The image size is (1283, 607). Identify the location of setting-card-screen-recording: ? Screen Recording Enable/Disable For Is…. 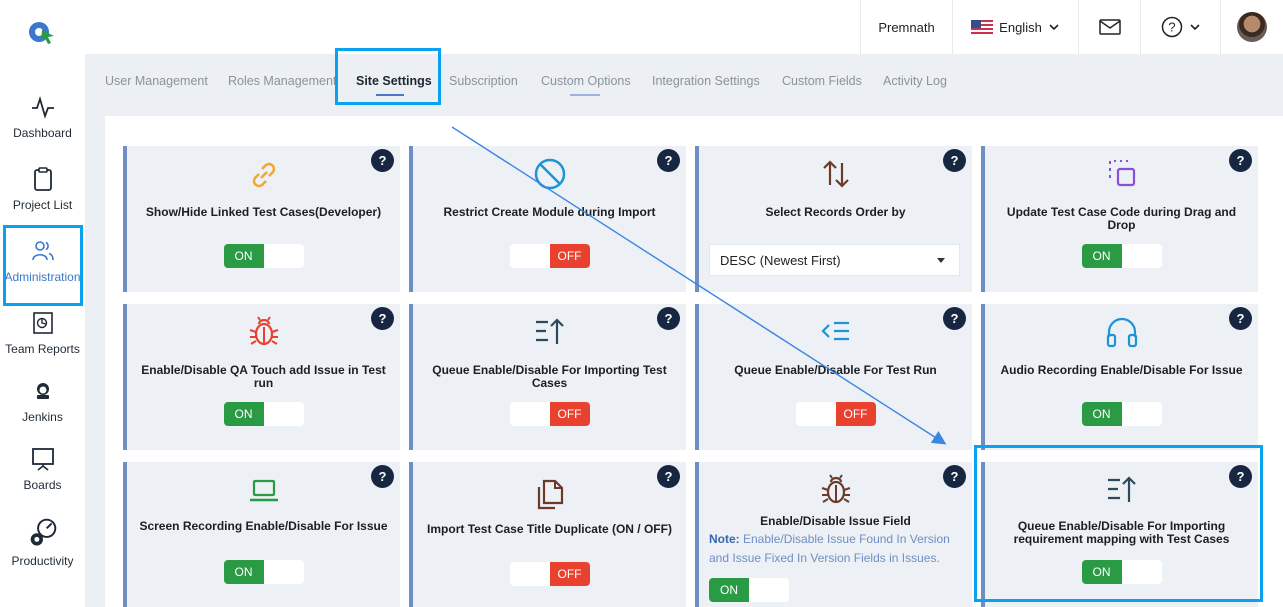
(261, 534).